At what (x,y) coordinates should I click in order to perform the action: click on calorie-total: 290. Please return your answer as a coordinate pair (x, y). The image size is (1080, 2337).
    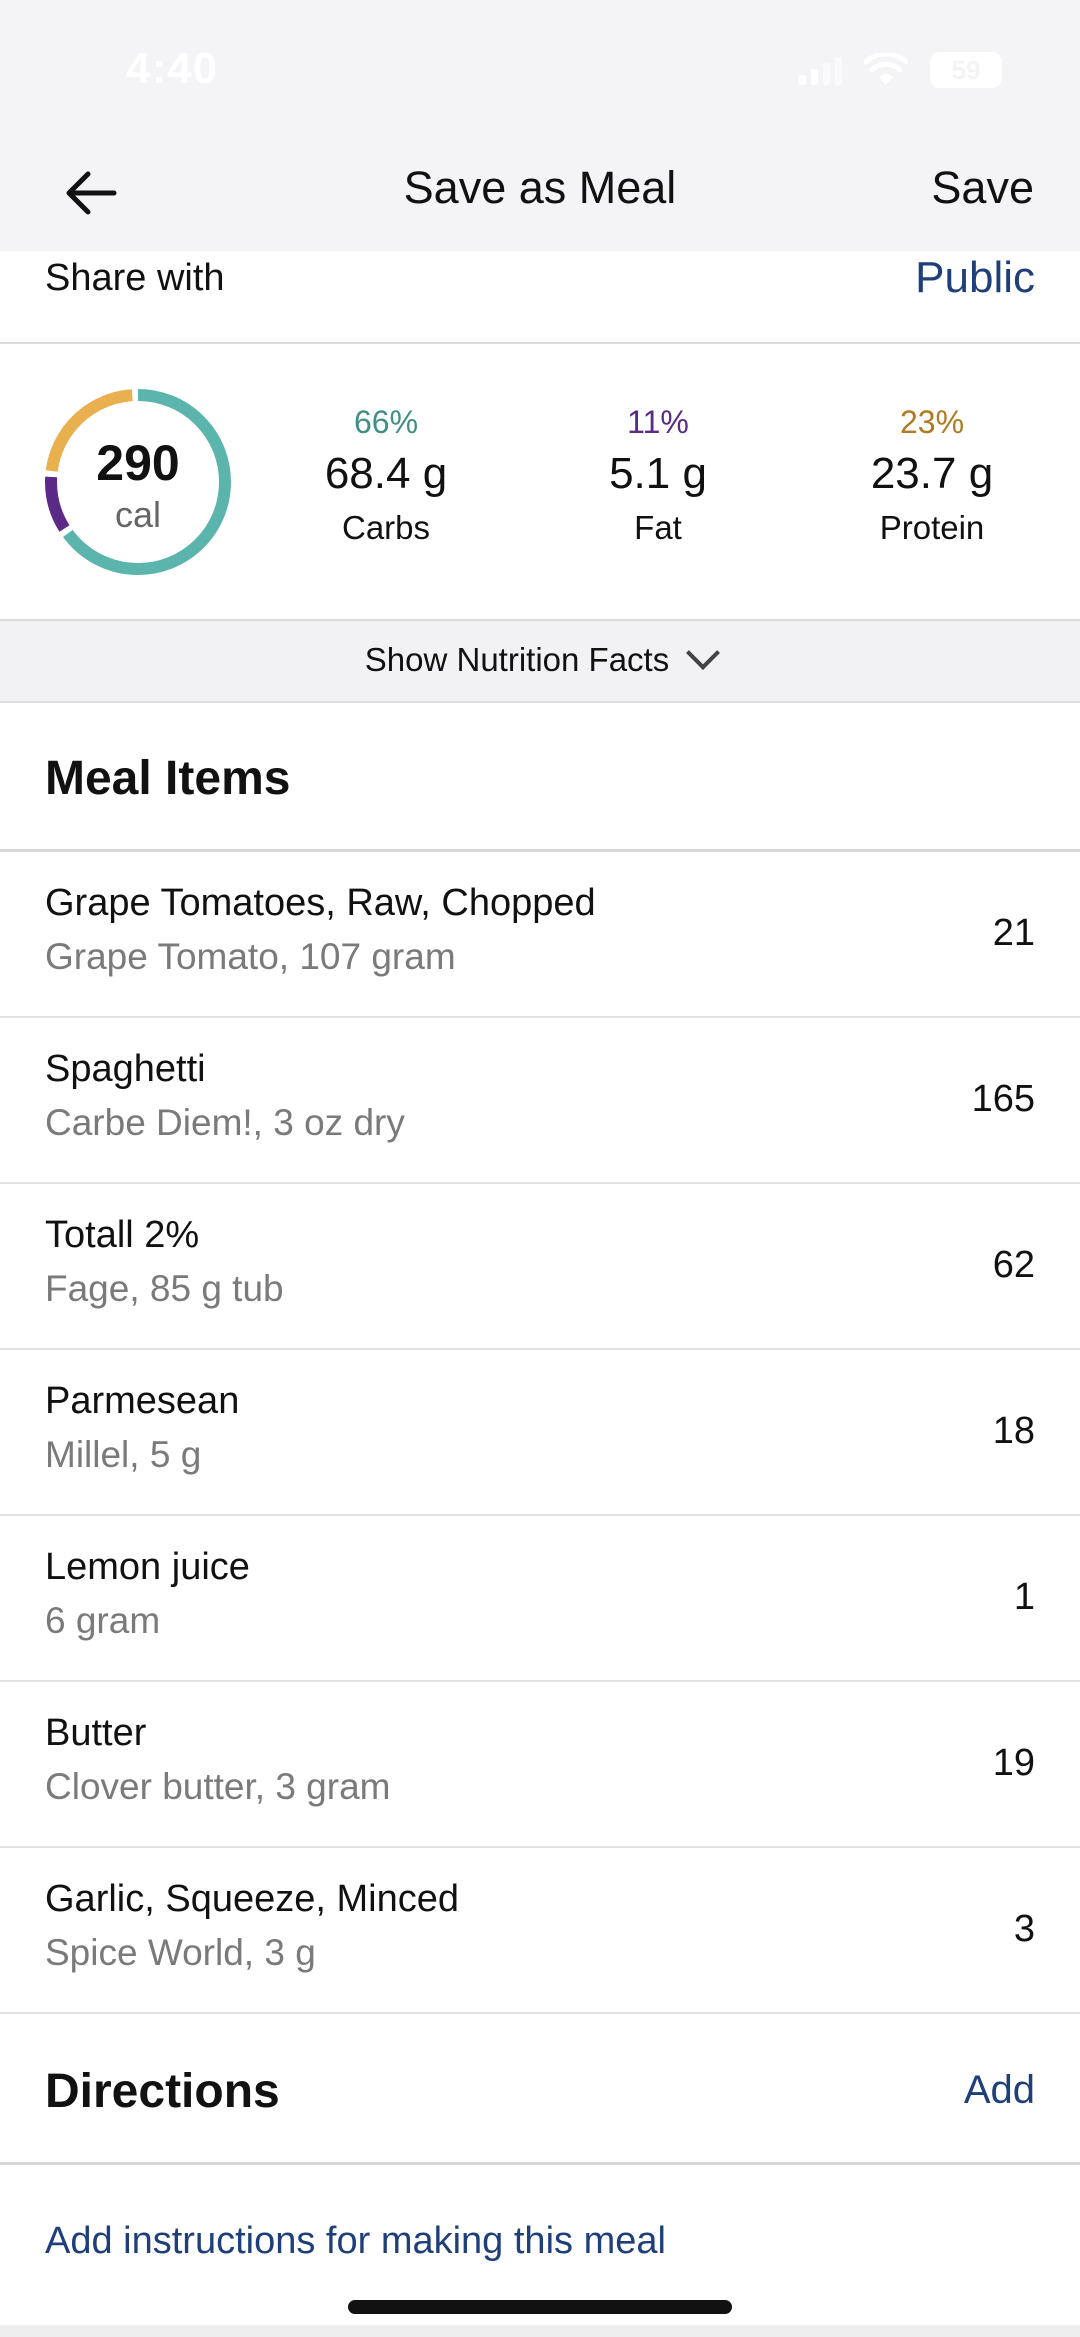
    Looking at the image, I should click on (138, 463).